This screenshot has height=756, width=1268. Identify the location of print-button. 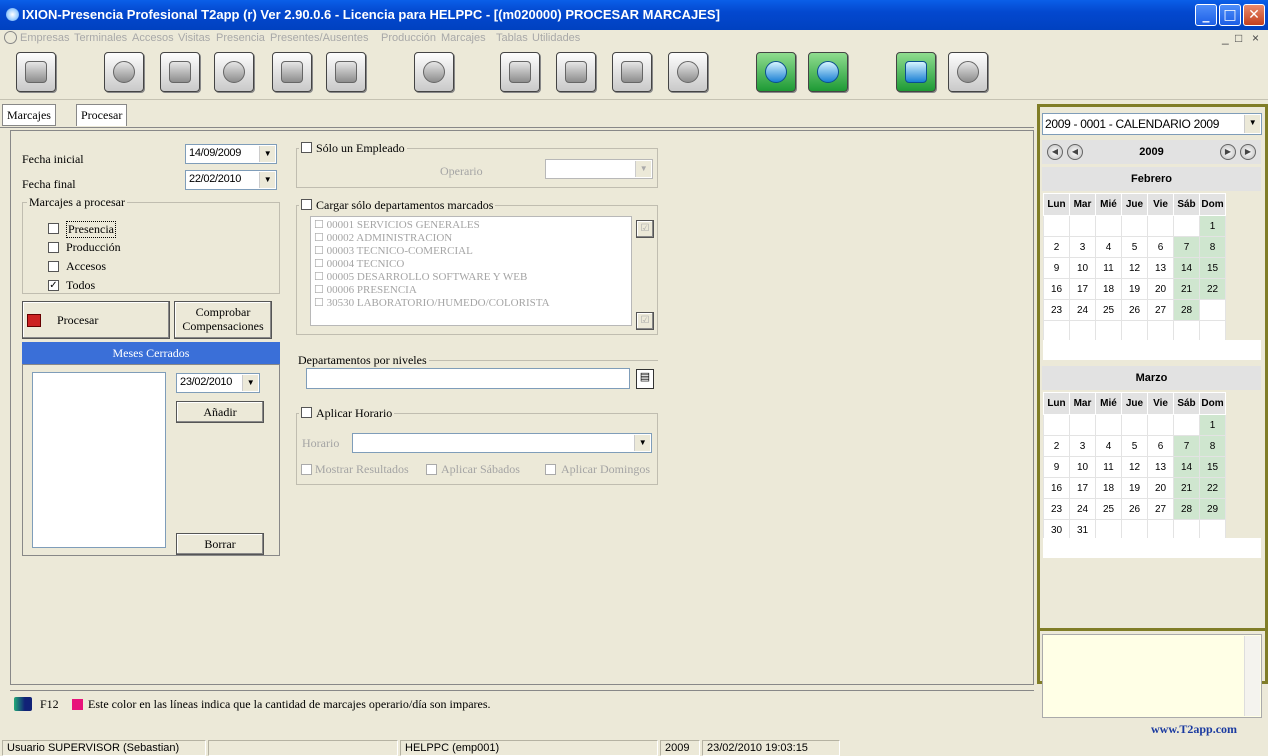
(346, 72).